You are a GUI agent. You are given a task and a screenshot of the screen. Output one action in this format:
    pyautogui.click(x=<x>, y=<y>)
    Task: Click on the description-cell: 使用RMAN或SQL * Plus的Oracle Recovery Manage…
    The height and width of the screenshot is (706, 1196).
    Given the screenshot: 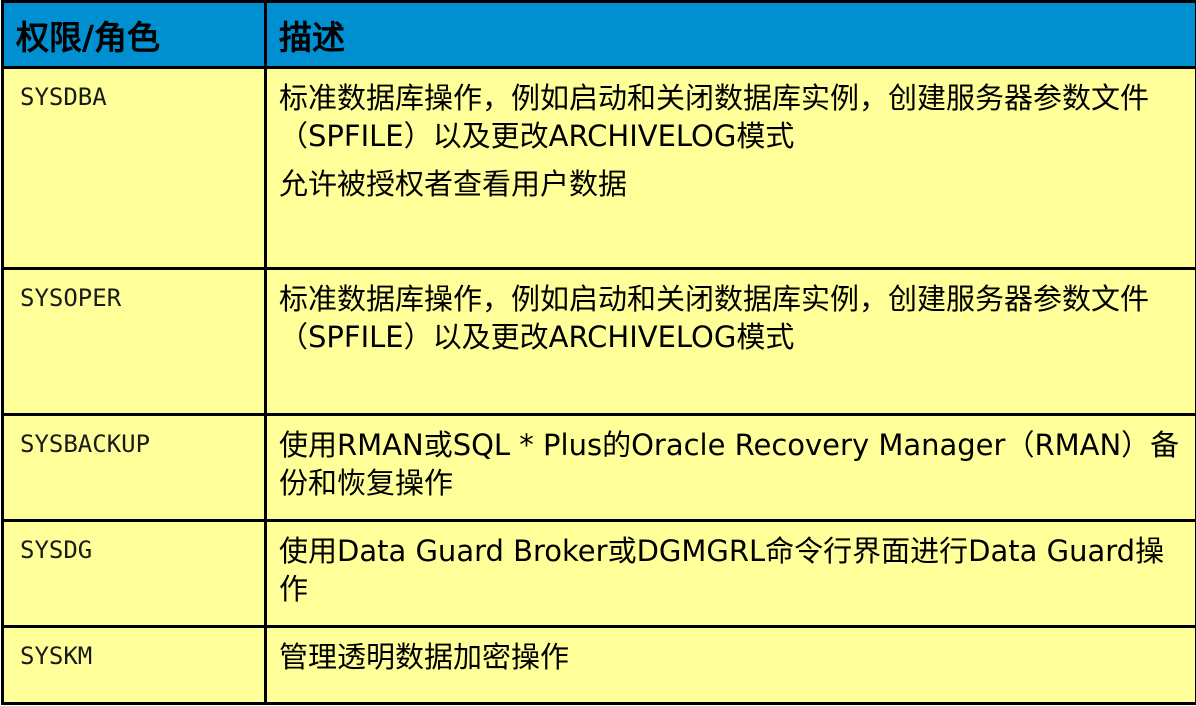 What is the action you would take?
    pyautogui.click(x=730, y=467)
    